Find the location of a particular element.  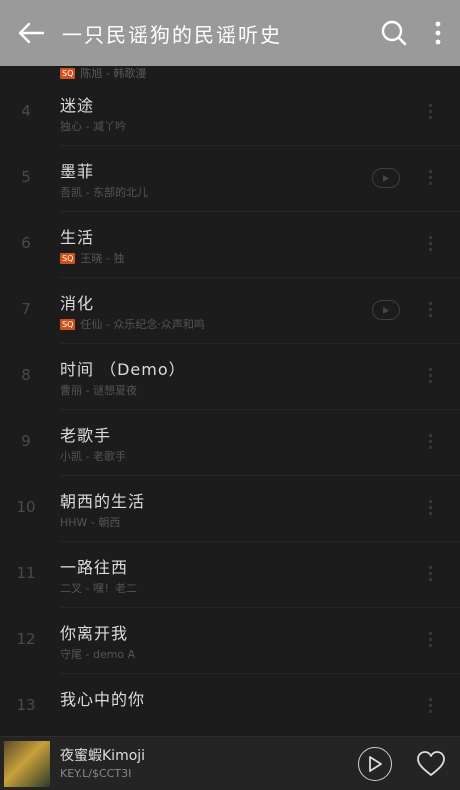

song-meta-line: SQ 王晓 - 独 is located at coordinates (92, 258).